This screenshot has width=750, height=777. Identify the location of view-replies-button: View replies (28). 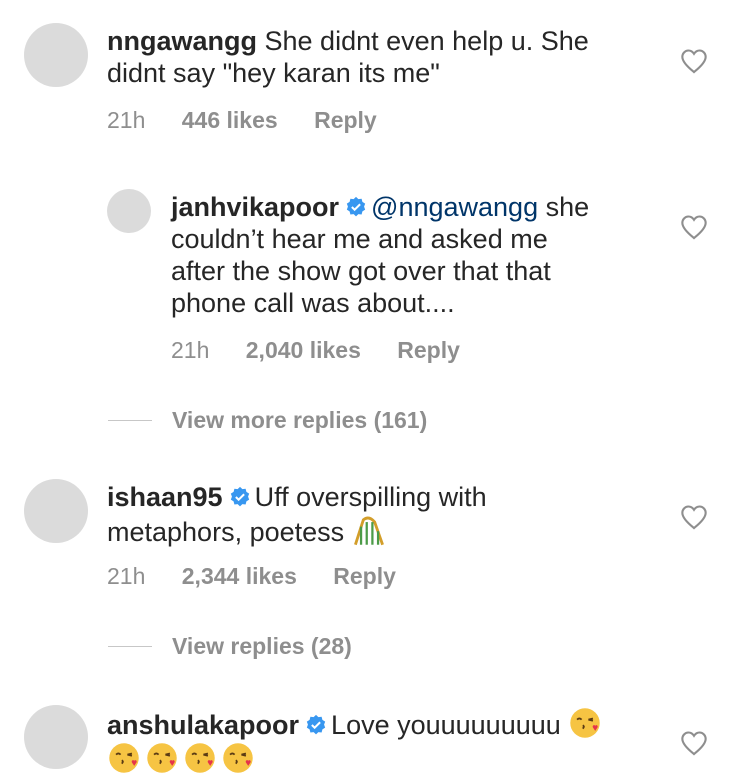
(230, 646).